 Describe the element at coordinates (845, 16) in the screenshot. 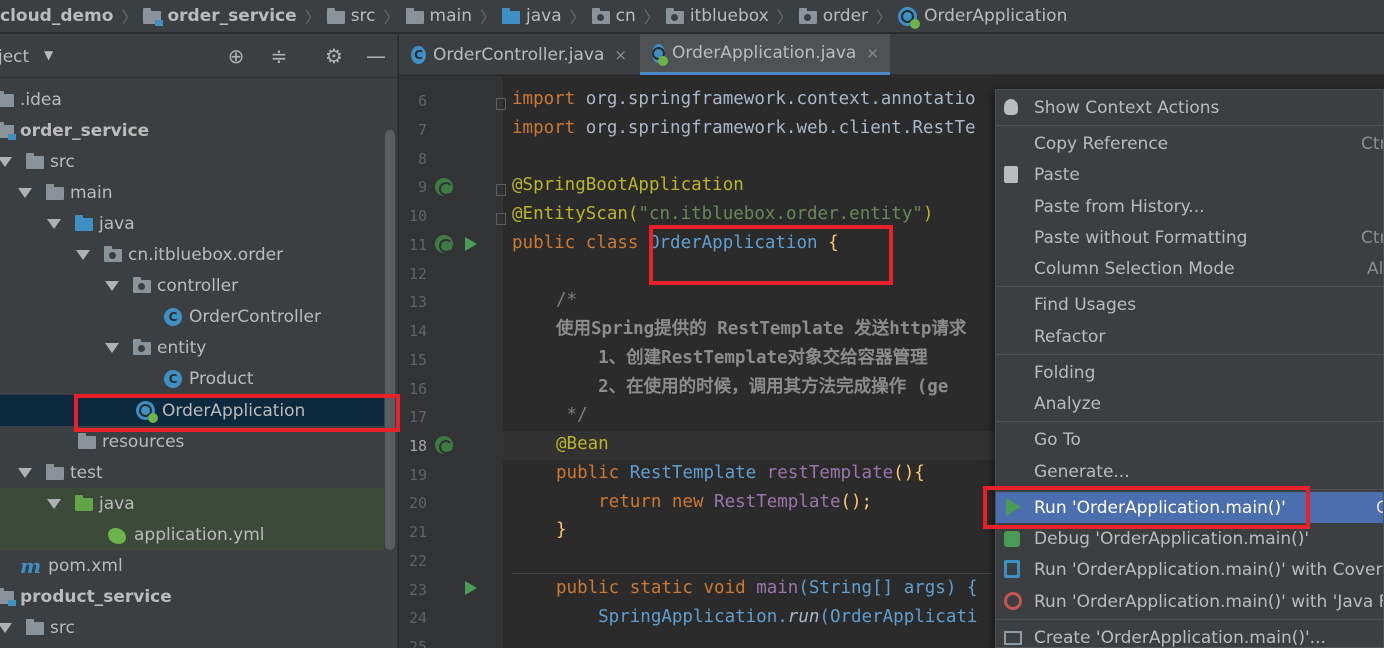

I see `breadcrumb-label: order` at that location.